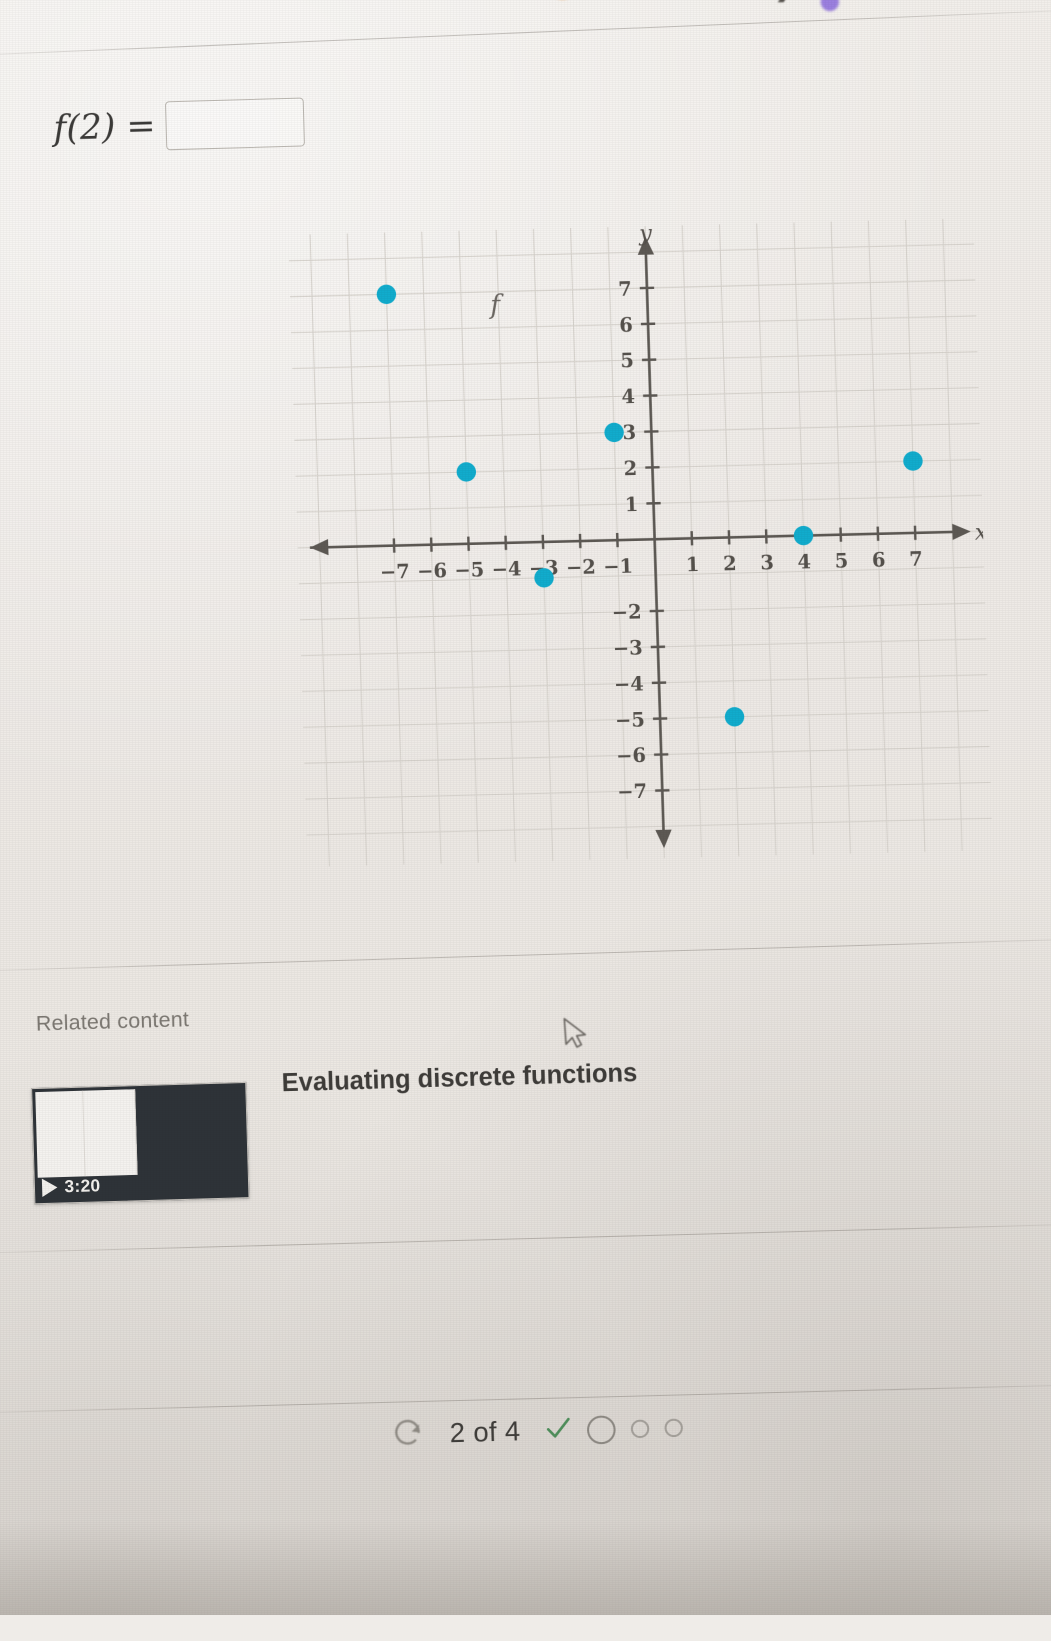 The image size is (1051, 1641). What do you see at coordinates (485, 1433) in the screenshot?
I see `question-counter: 2 of 4` at bounding box center [485, 1433].